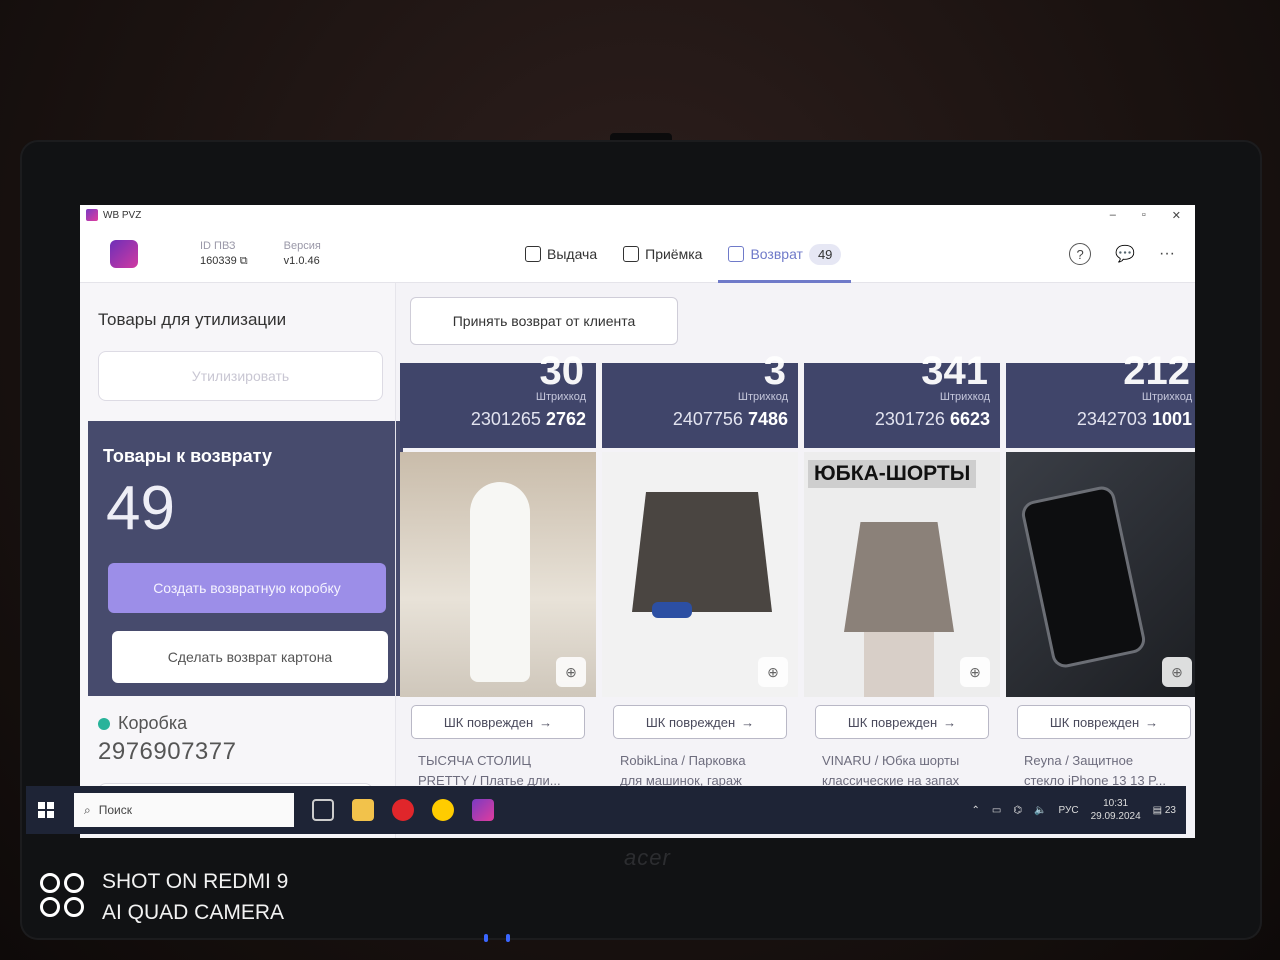  What do you see at coordinates (167, 751) in the screenshot?
I see `box-number: 2976907377` at bounding box center [167, 751].